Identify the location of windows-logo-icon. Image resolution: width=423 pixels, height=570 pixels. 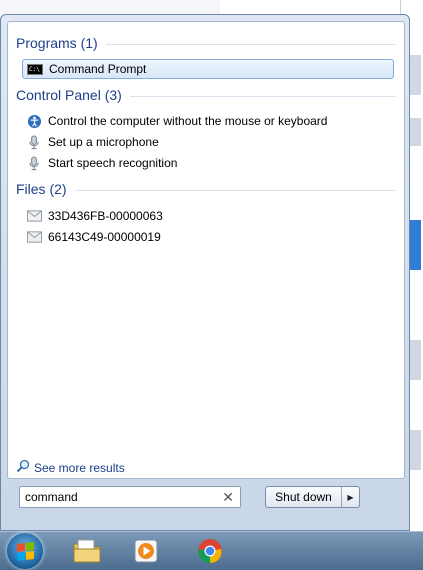
(25, 551).